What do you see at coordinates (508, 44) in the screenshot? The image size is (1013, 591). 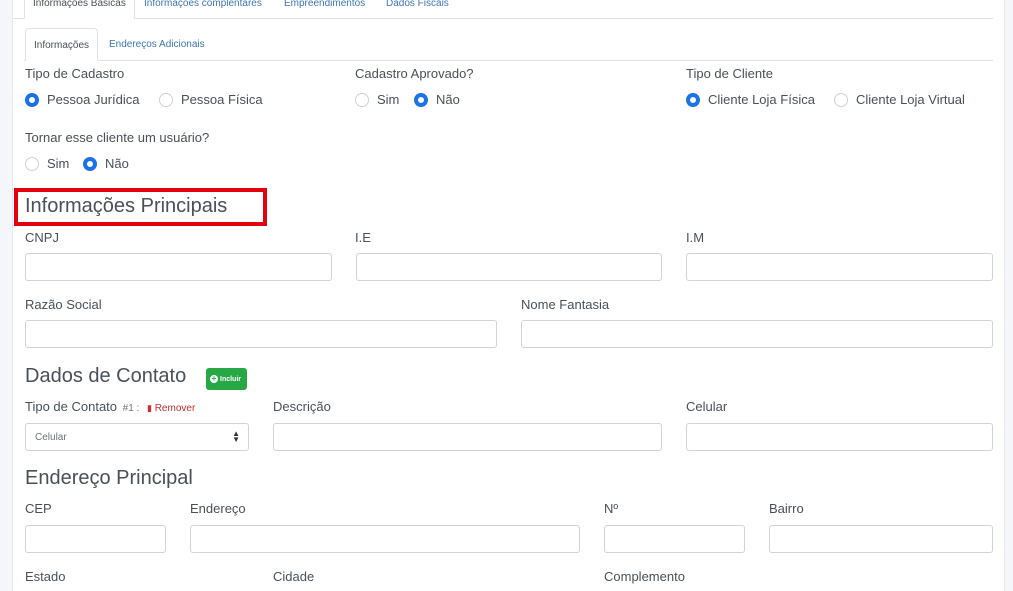 I see `sub-tabs: Informações Endereços Adicionais` at bounding box center [508, 44].